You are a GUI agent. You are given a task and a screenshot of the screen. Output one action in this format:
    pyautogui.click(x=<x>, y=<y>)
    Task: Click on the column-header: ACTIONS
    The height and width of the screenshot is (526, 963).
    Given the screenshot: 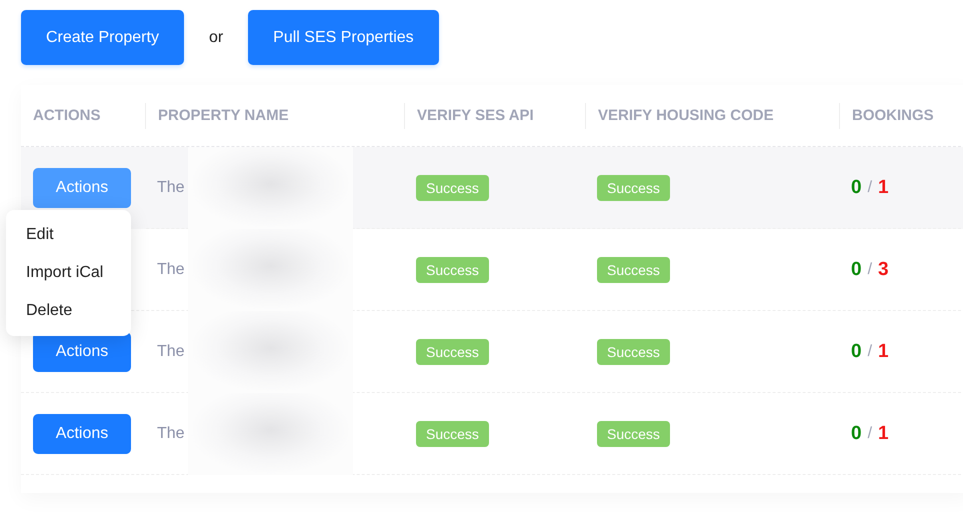 What is the action you would take?
    pyautogui.click(x=67, y=116)
    